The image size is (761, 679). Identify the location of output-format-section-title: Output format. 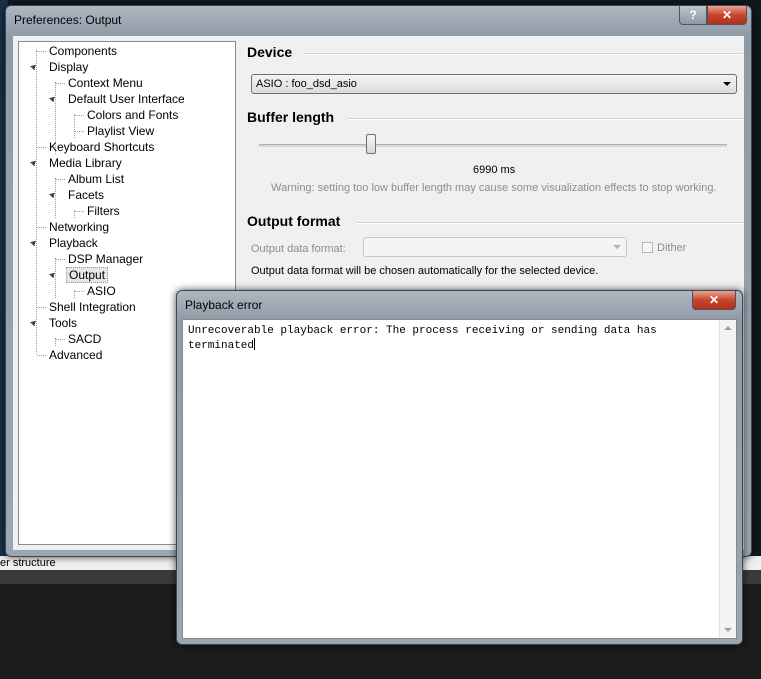
(294, 221).